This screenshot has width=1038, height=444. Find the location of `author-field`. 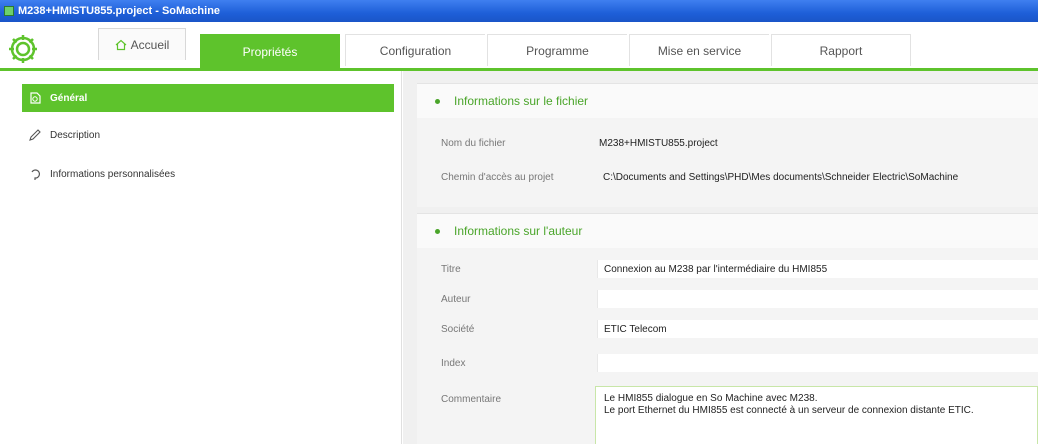

author-field is located at coordinates (817, 299).